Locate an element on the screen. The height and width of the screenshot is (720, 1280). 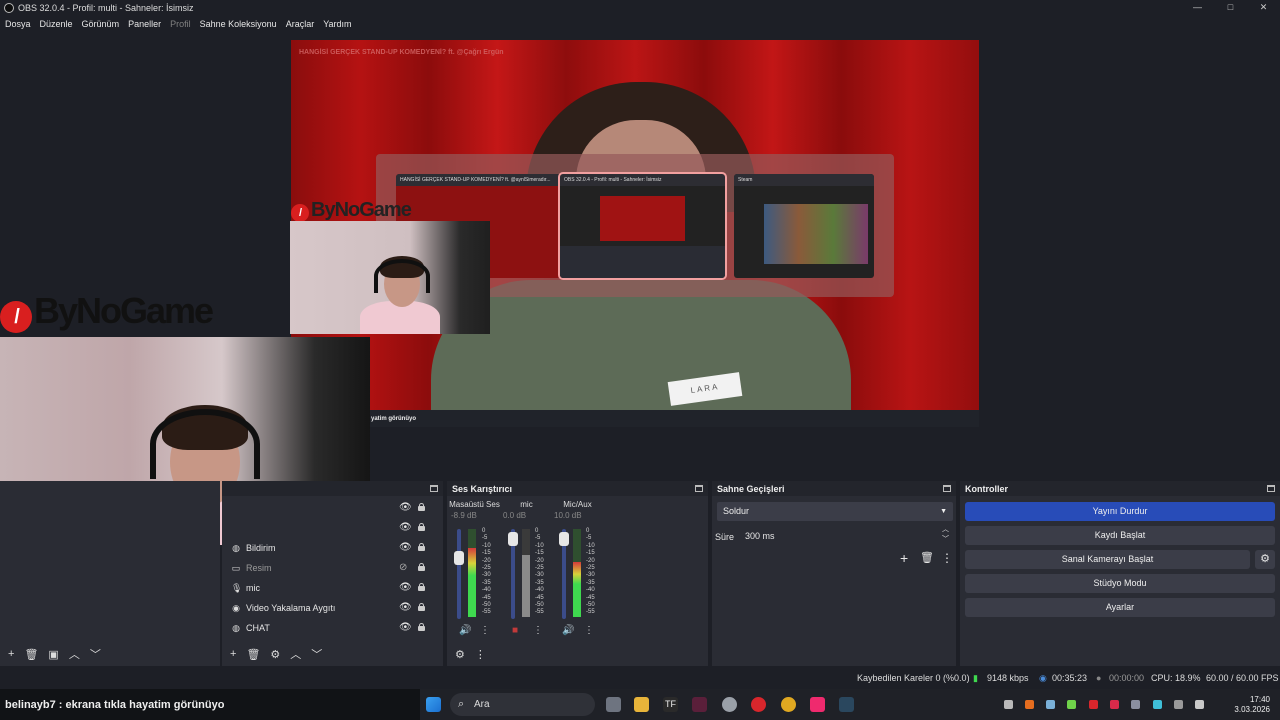
duration-input: 300 ms ︿ ﹀ is located at coordinates (846, 535).